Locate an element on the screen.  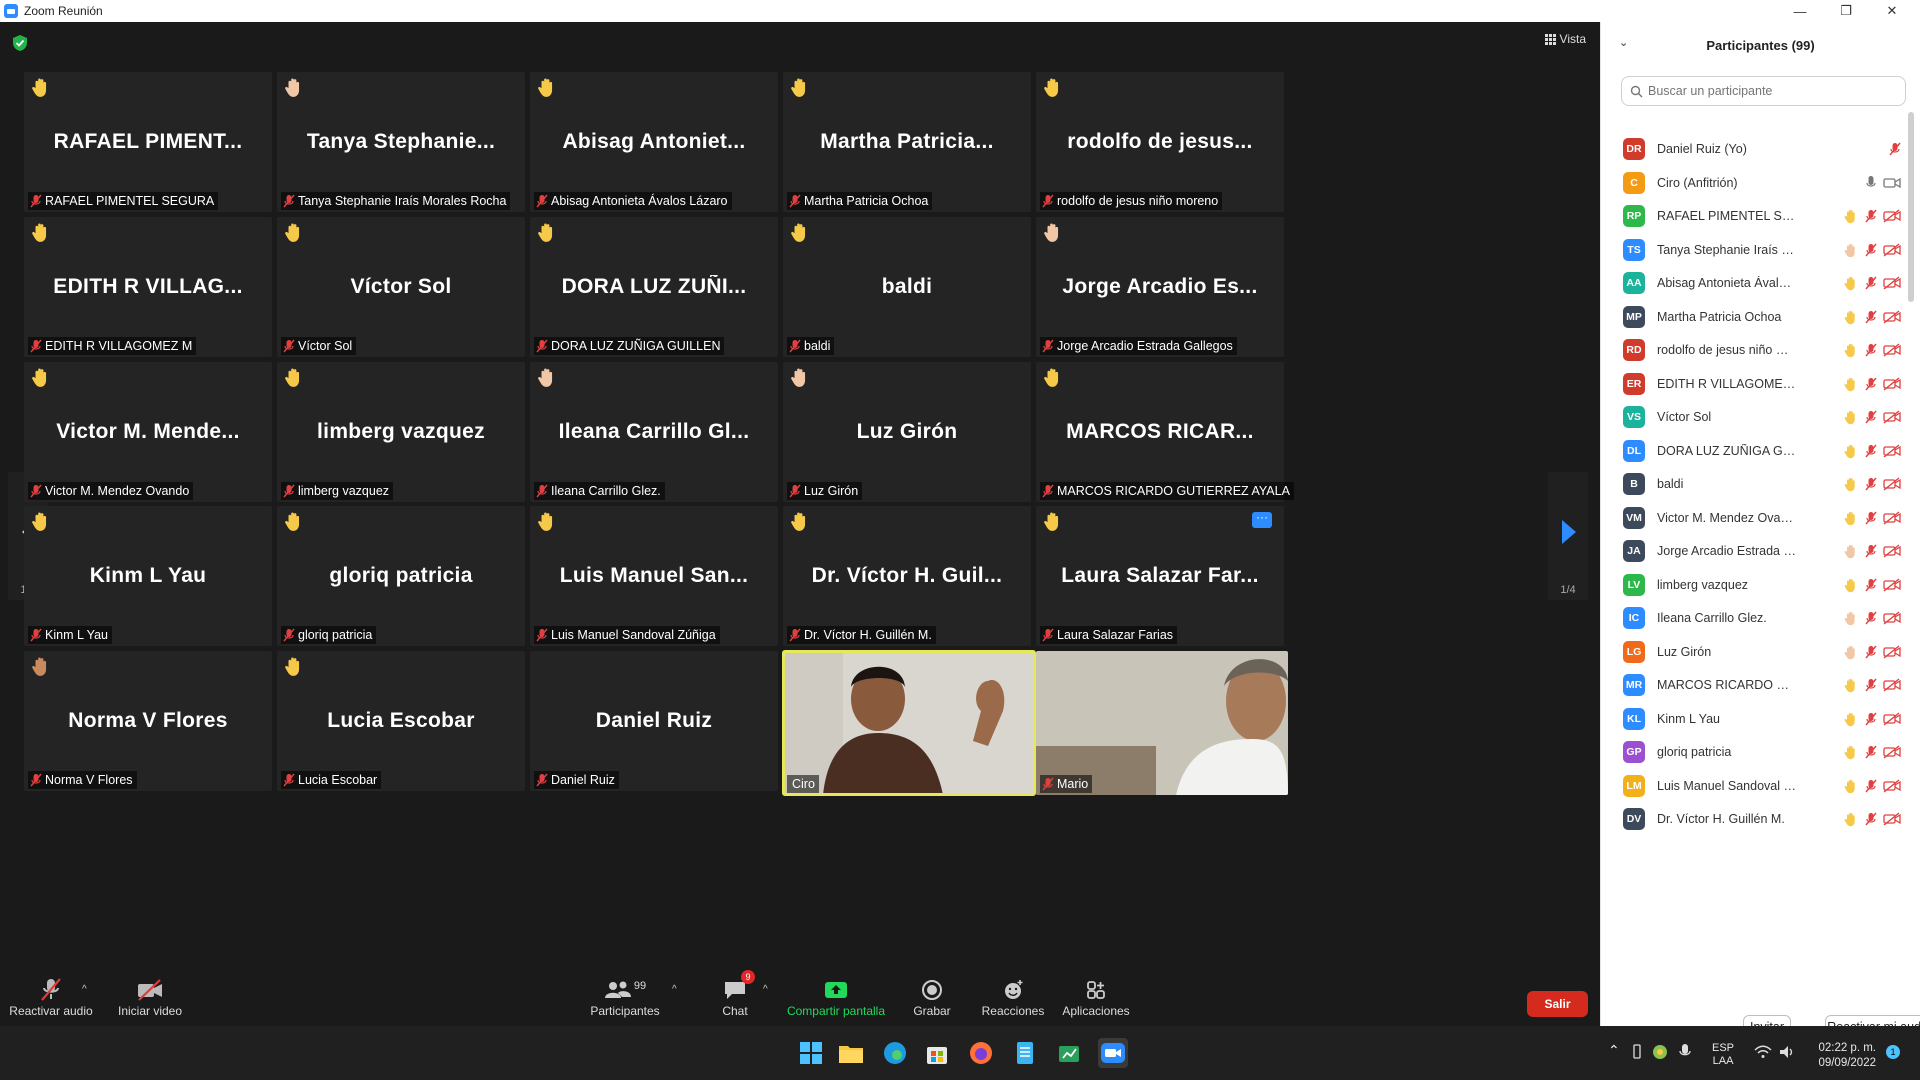
participant-row: Bbaldi is located at coordinates (1751, 484).